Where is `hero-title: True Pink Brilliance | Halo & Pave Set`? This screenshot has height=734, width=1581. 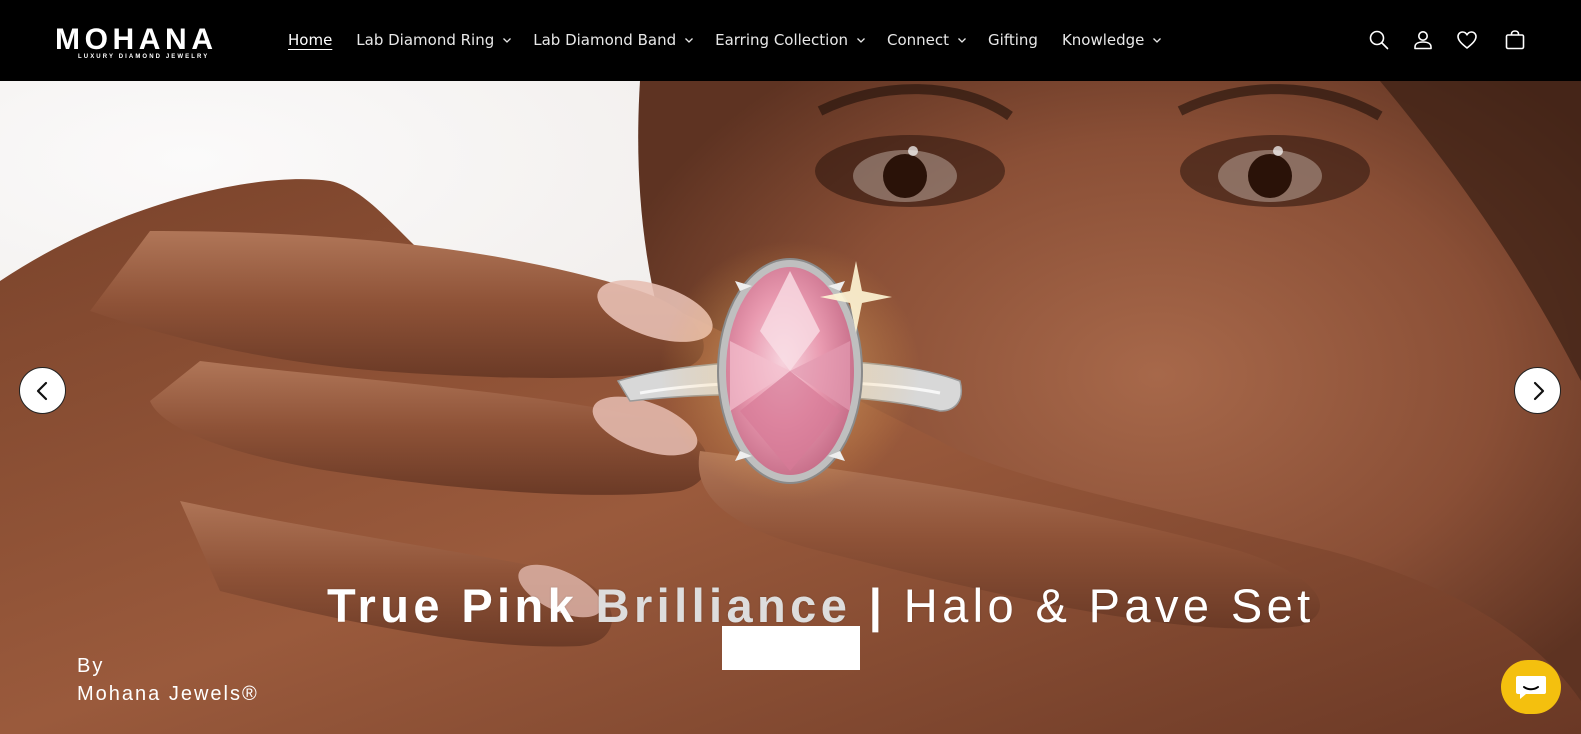 hero-title: True Pink Brilliance | Halo & Pave Set is located at coordinates (818, 606).